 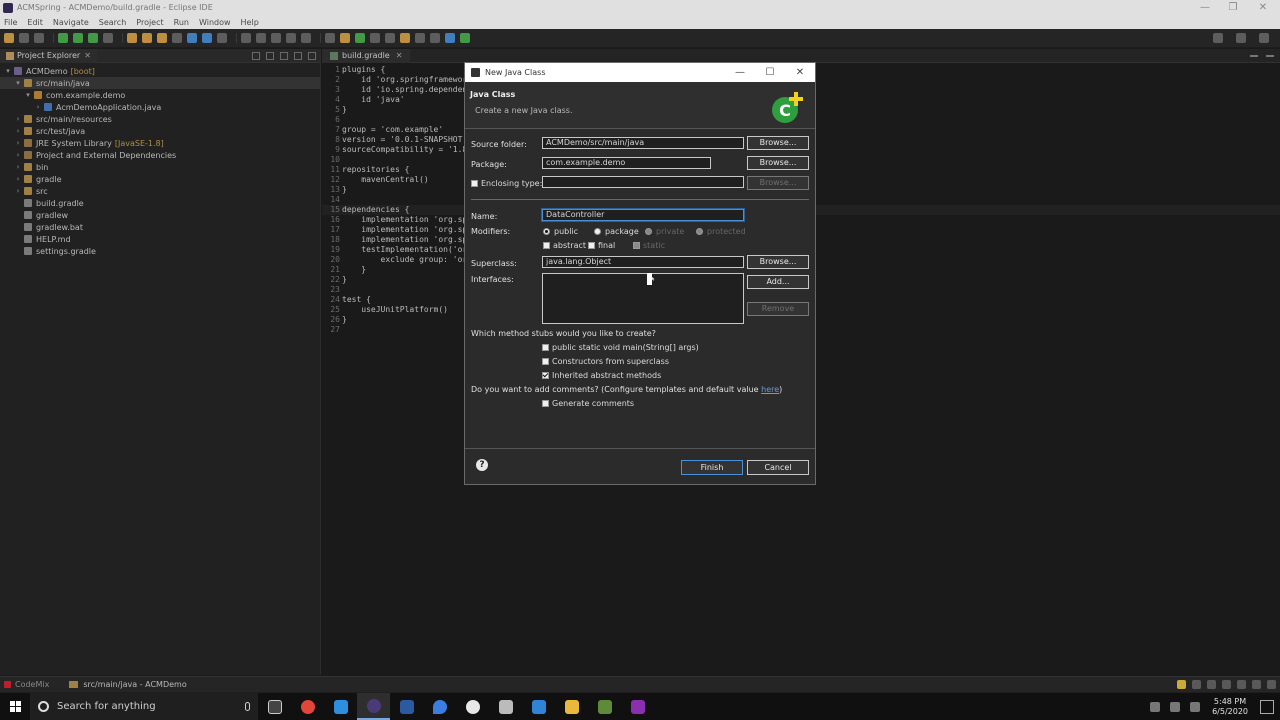 I want to click on stub-inherited-checkbox: Inherited abstract methods, so click(x=601, y=375).